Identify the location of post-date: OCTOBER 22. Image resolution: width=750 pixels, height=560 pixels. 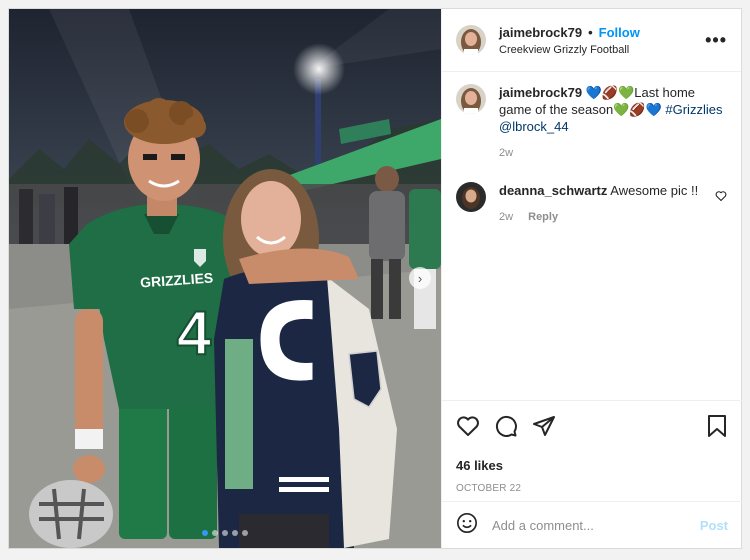
(489, 488).